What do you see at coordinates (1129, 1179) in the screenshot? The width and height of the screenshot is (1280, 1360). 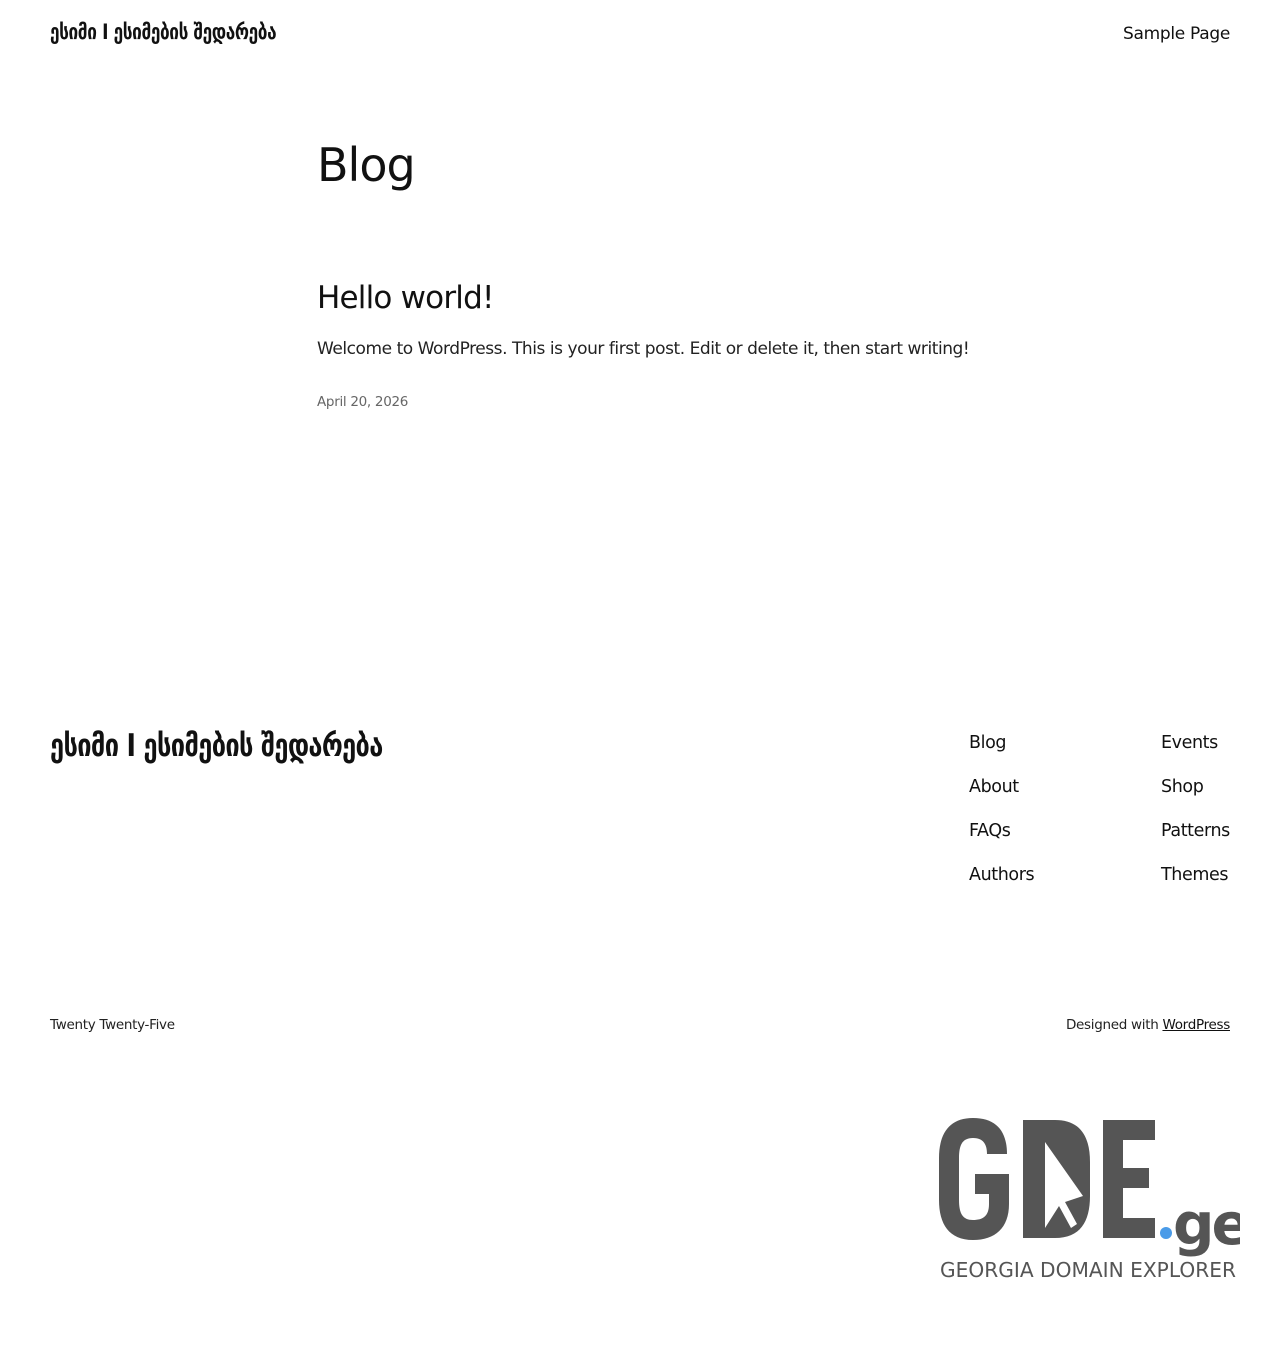 I see `logo-letter-e` at bounding box center [1129, 1179].